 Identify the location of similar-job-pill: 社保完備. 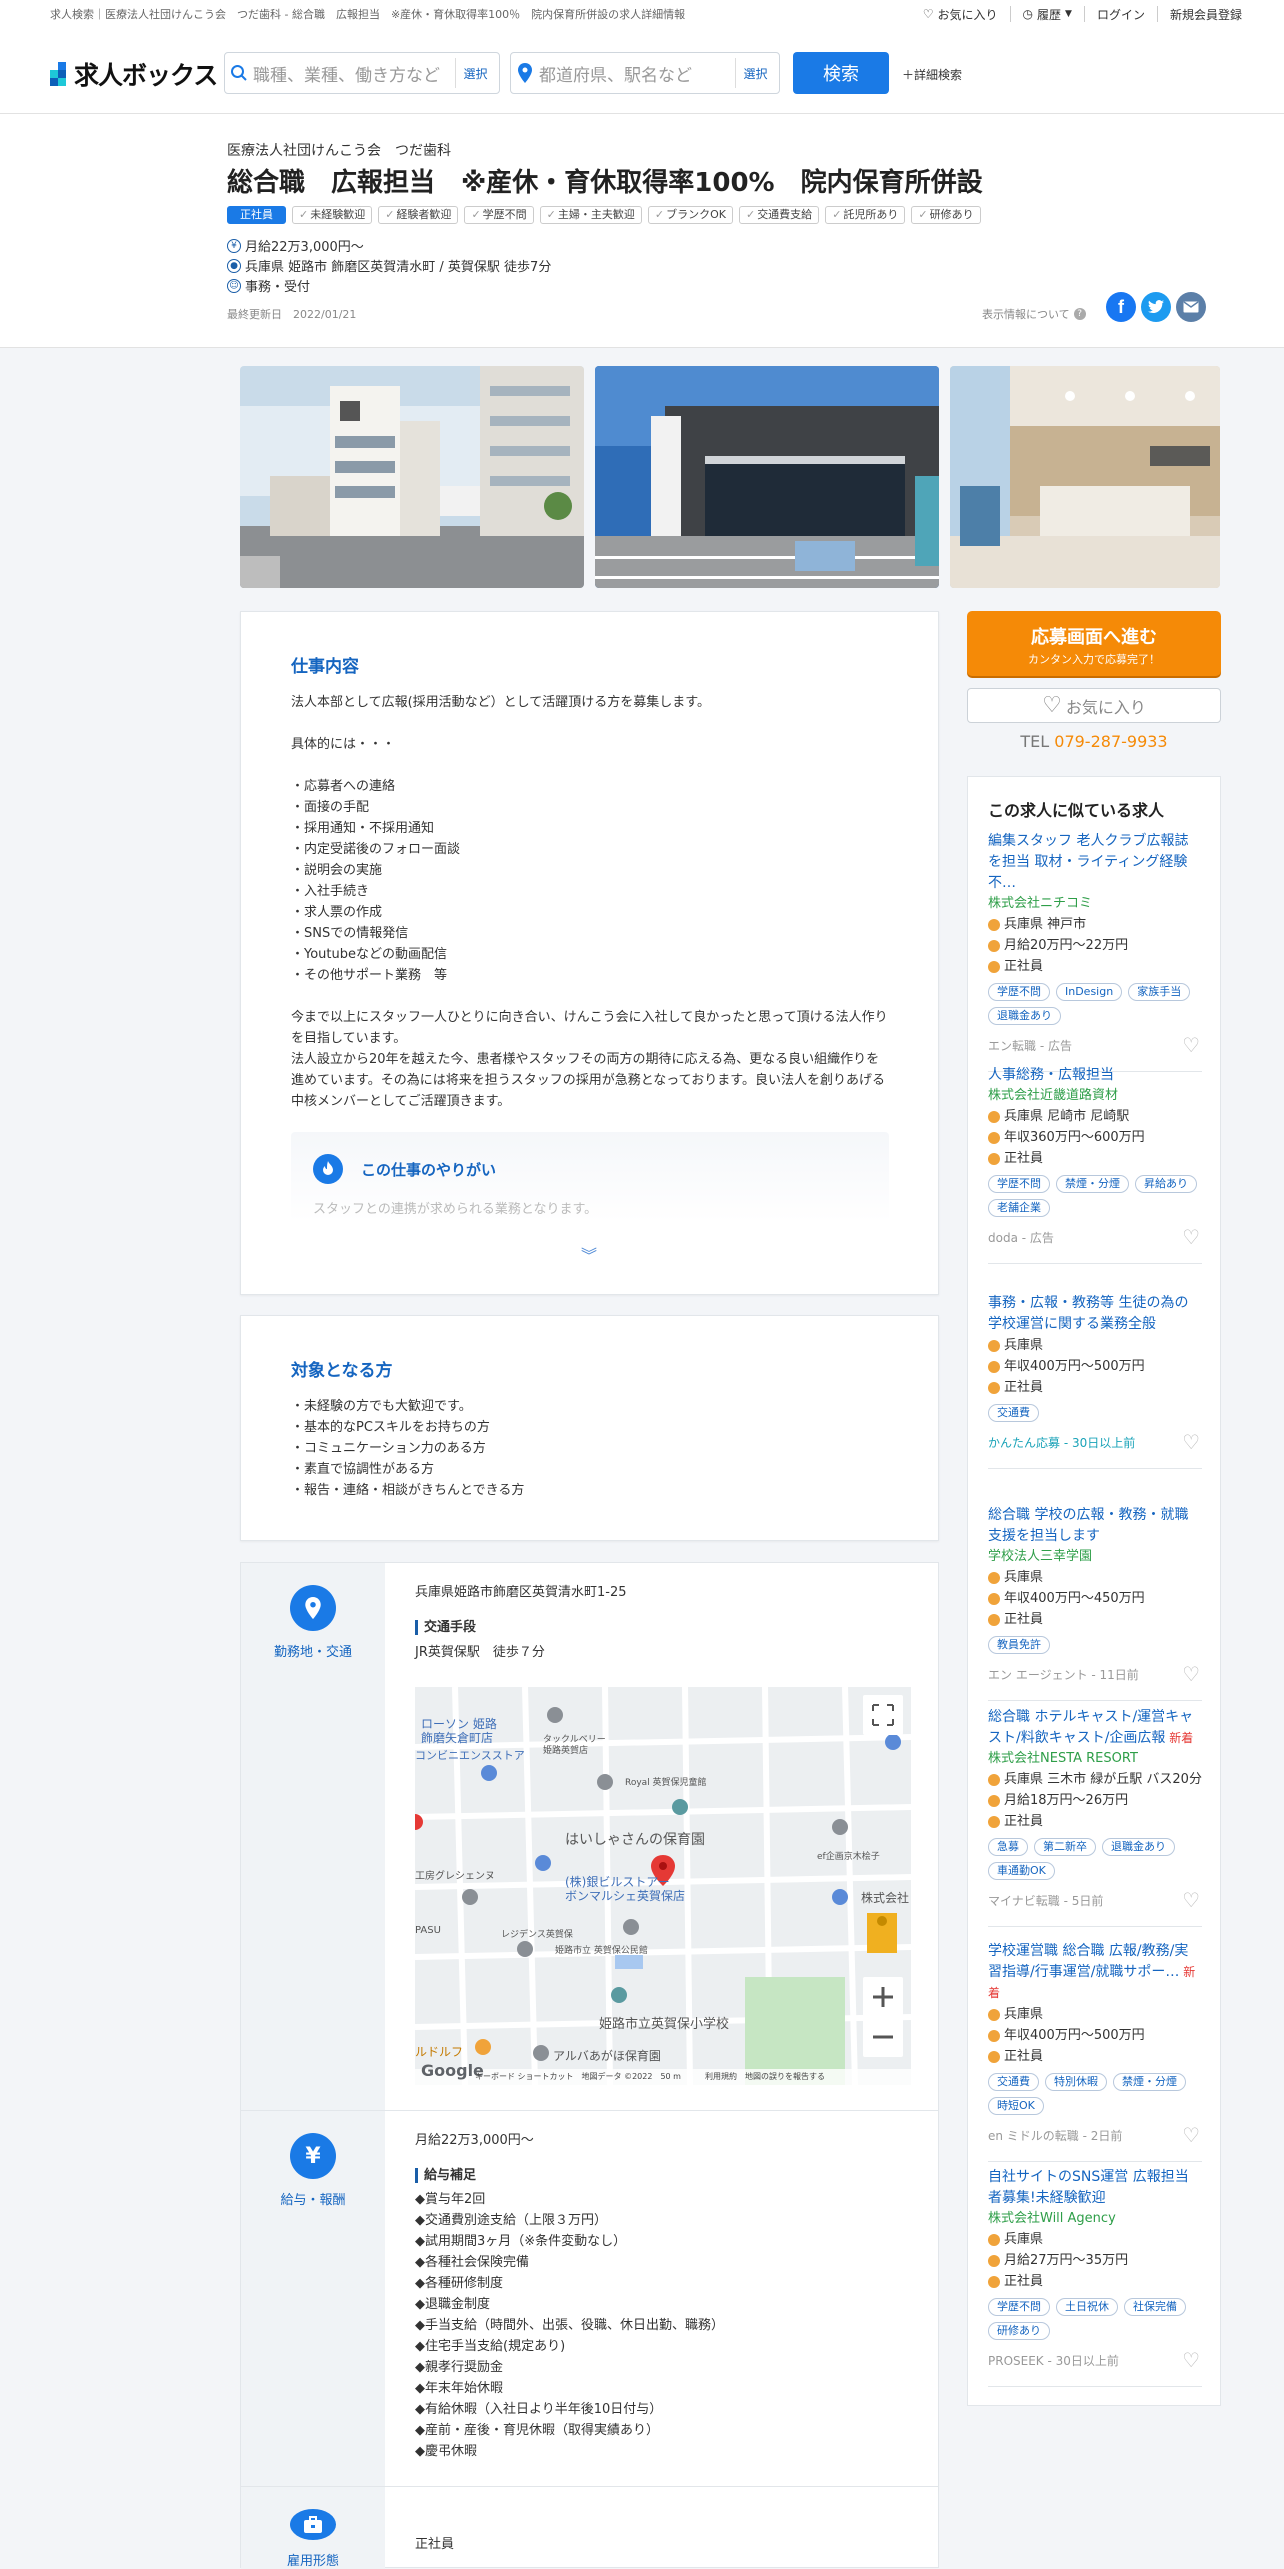
(1155, 2307).